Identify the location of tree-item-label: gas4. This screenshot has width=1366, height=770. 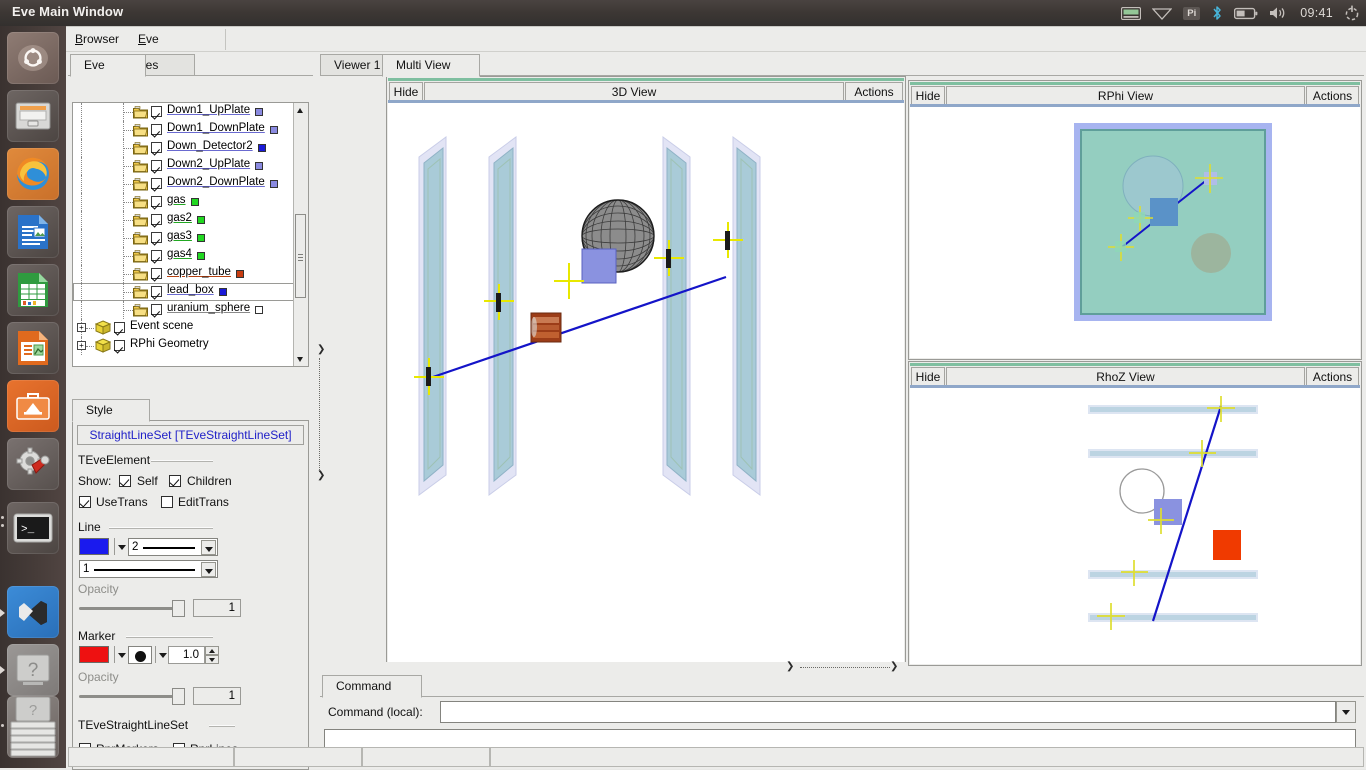
(179, 254).